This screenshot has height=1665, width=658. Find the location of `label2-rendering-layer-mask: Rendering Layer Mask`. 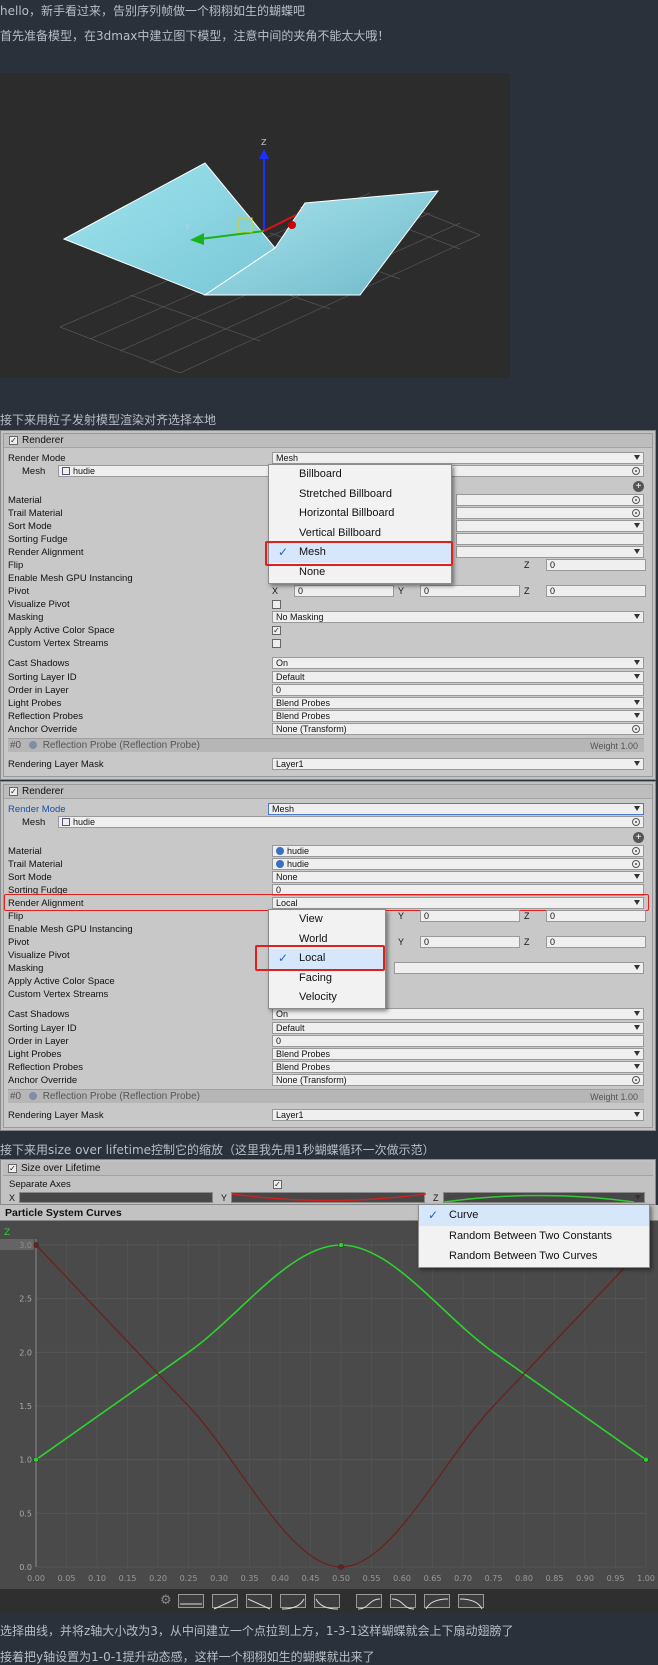

label2-rendering-layer-mask: Rendering Layer Mask is located at coordinates (56, 1115).